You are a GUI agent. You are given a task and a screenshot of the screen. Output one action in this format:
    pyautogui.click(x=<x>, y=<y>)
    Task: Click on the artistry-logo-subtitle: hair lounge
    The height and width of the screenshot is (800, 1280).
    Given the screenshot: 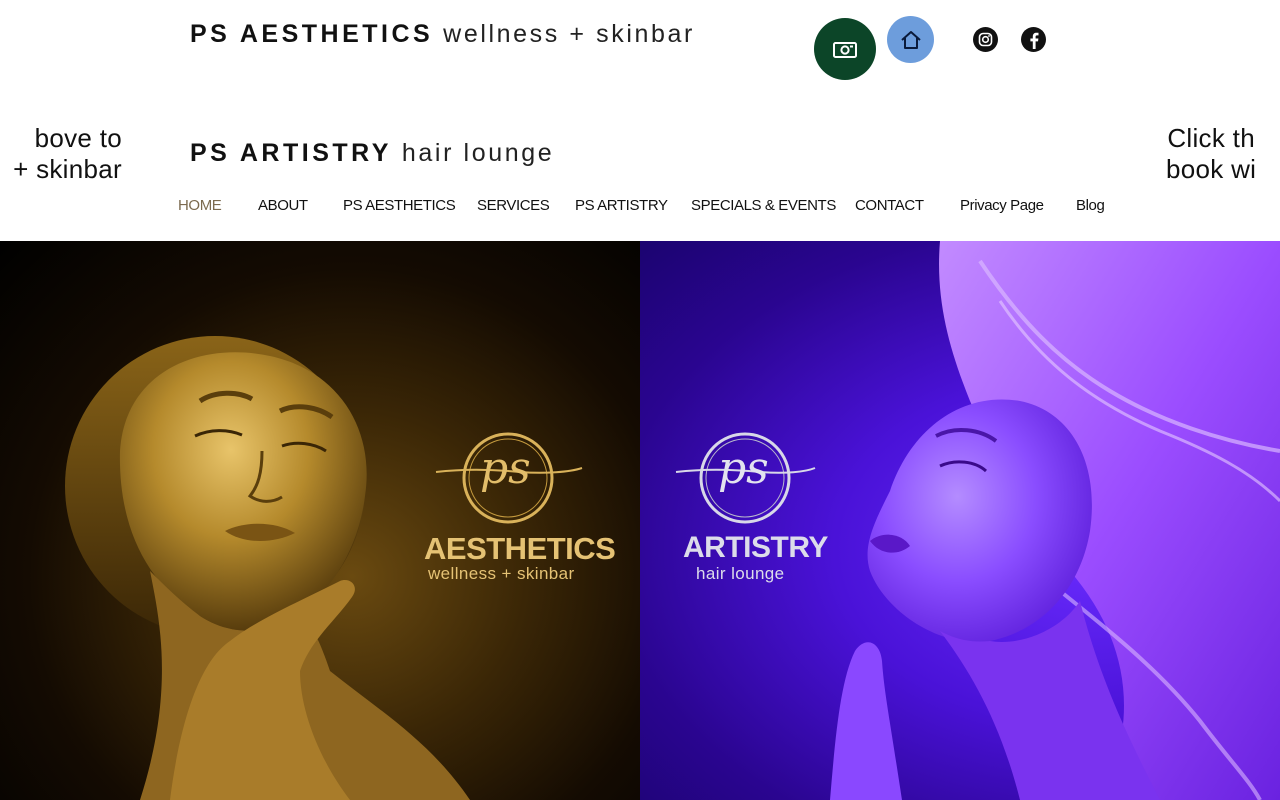 What is the action you would take?
    pyautogui.click(x=740, y=573)
    